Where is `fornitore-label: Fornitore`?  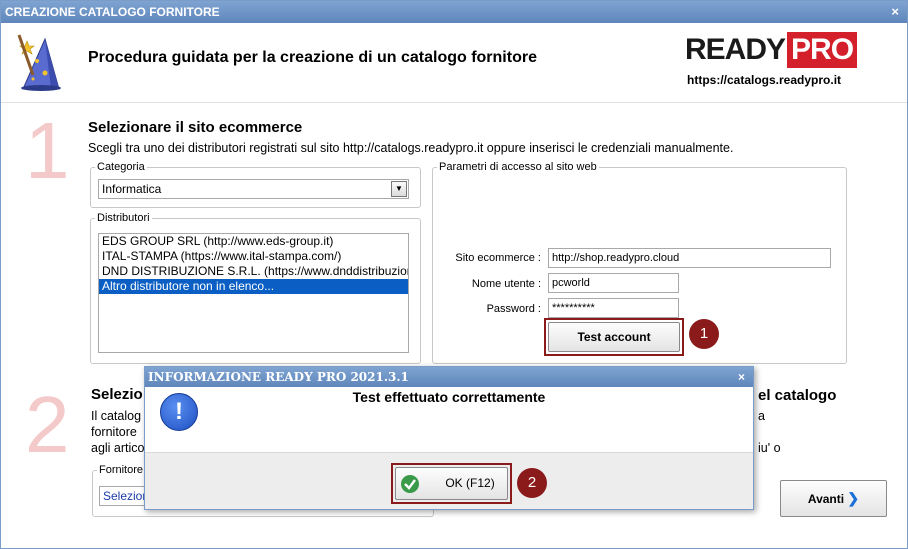
fornitore-label: Fornitore is located at coordinates (121, 470).